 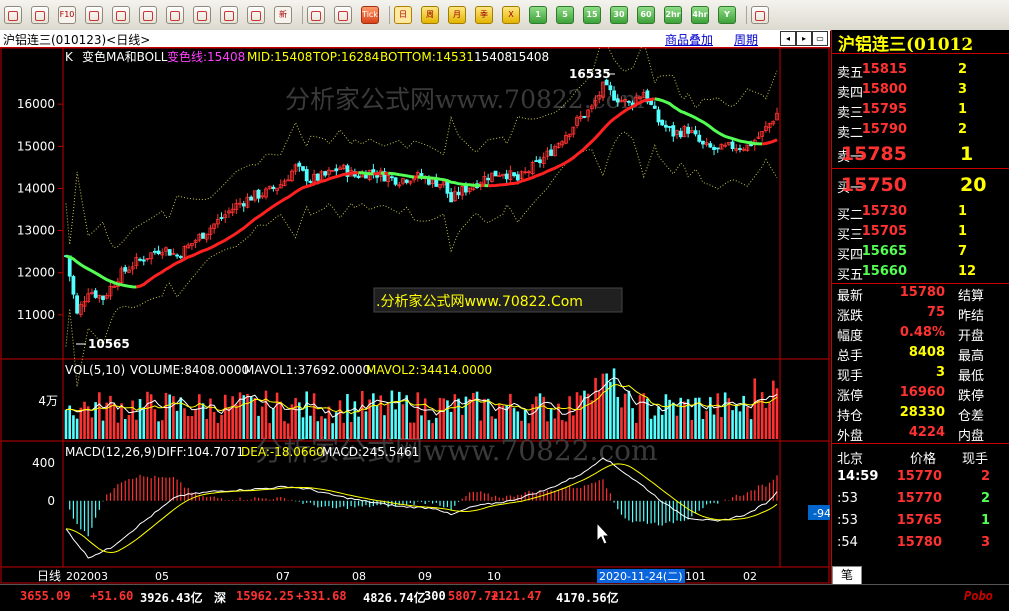 What do you see at coordinates (746, 39) in the screenshot?
I see `period-link: 周期` at bounding box center [746, 39].